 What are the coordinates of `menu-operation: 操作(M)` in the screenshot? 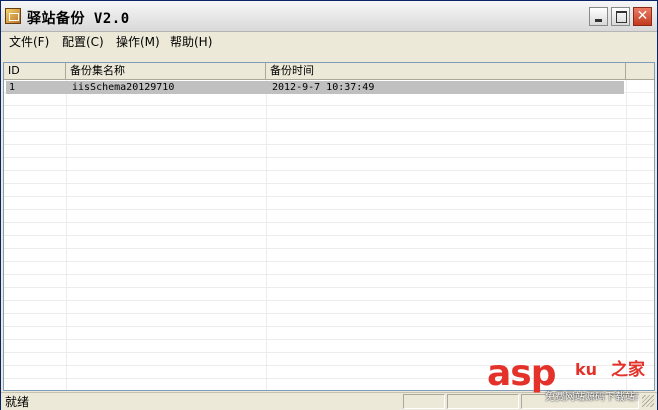 It's located at (138, 42).